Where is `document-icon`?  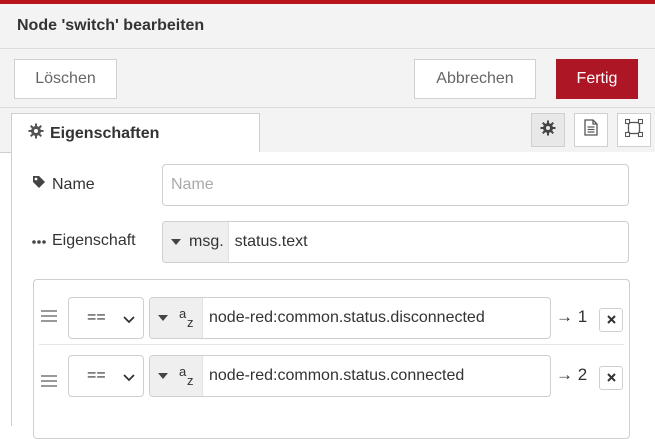 document-icon is located at coordinates (591, 130).